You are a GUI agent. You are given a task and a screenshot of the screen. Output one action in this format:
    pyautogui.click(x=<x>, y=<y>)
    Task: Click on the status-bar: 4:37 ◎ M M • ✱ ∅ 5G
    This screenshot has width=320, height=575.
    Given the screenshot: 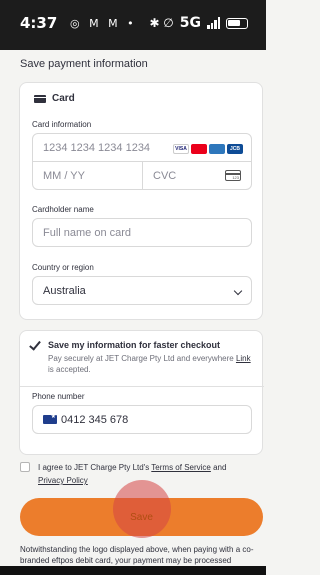 What is the action you would take?
    pyautogui.click(x=133, y=25)
    